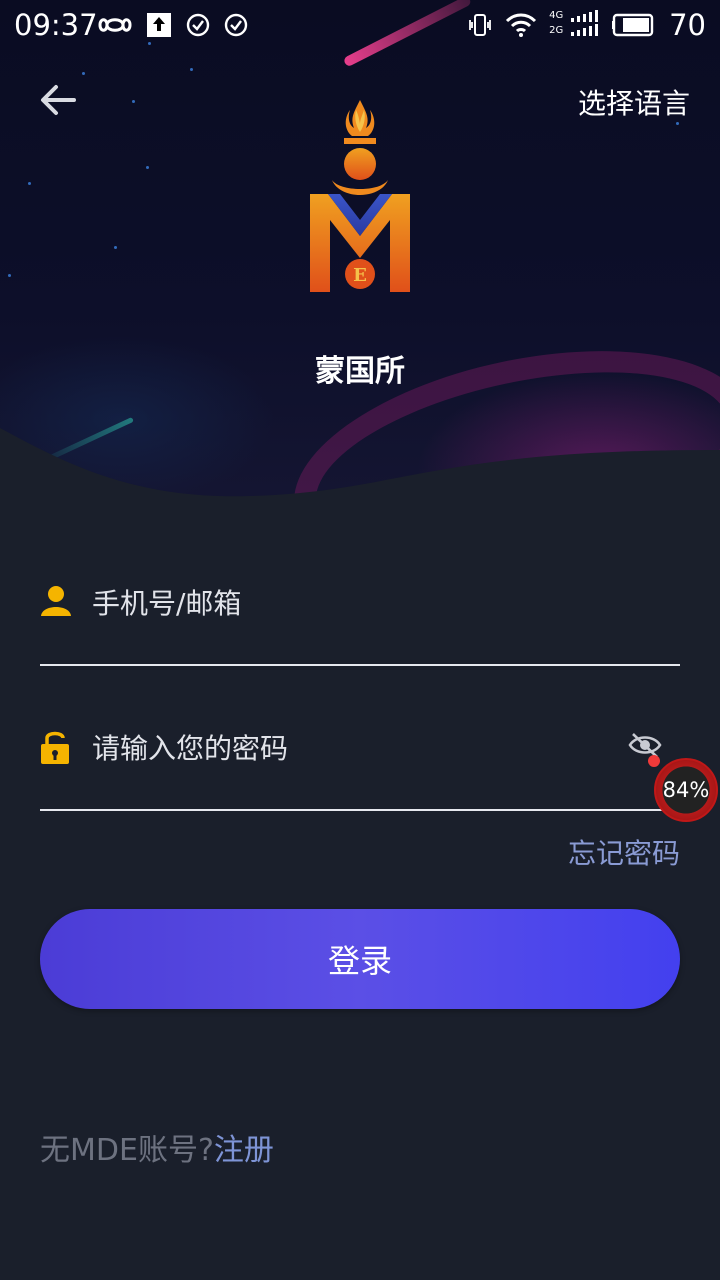  I want to click on network-type-top: 4G, so click(556, 15).